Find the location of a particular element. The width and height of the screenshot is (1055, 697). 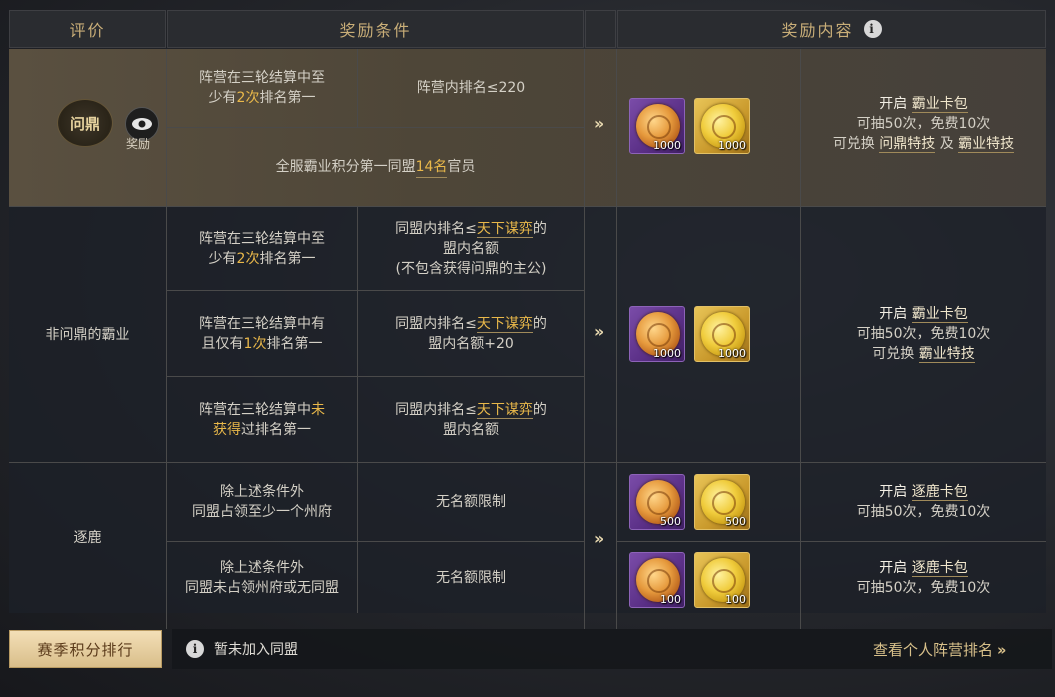

tier2-row2-cond-l2: 且仅有1次排名第一 is located at coordinates (262, 344).